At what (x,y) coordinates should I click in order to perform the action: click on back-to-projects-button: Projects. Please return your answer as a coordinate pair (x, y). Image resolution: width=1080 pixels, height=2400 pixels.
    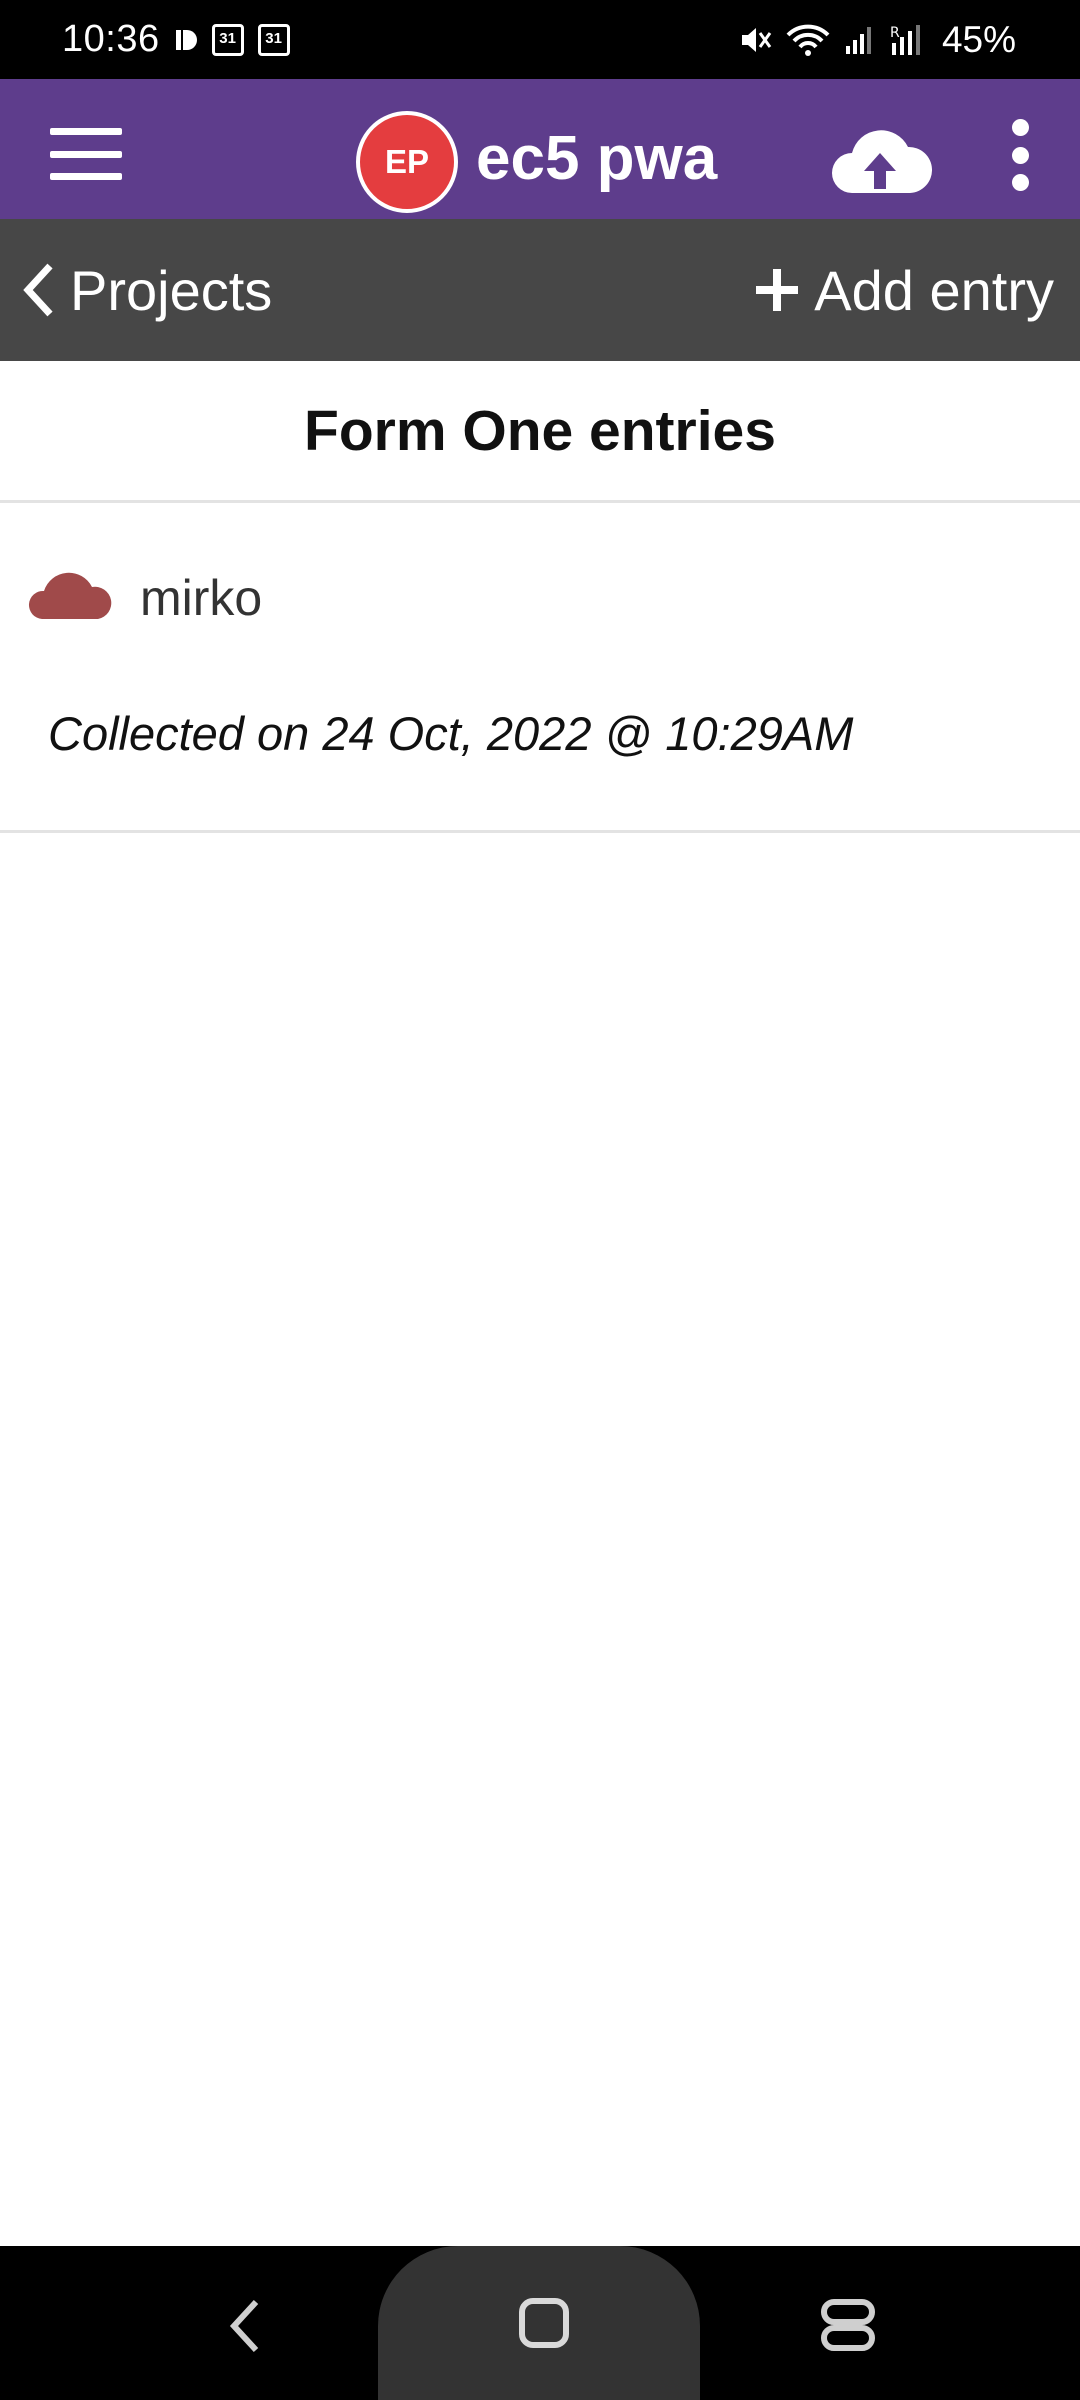
    Looking at the image, I should click on (147, 290).